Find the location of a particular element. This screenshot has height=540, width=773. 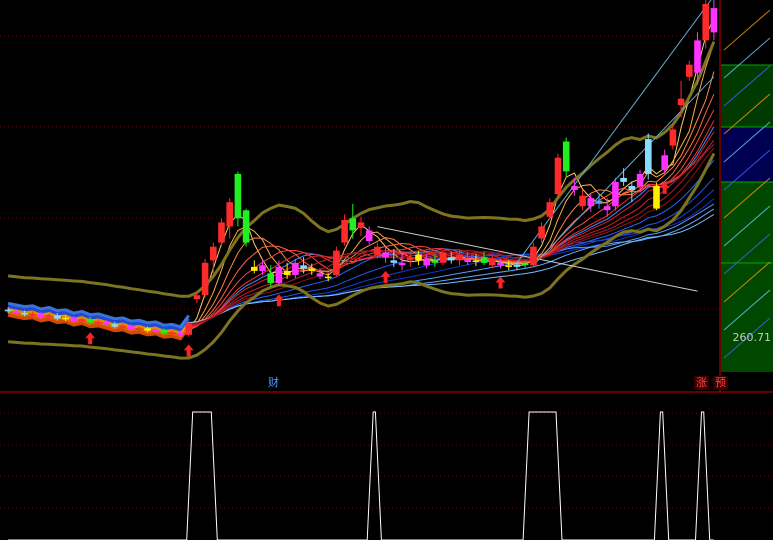

limit-up-event-badge: 涨 is located at coordinates (701, 383).